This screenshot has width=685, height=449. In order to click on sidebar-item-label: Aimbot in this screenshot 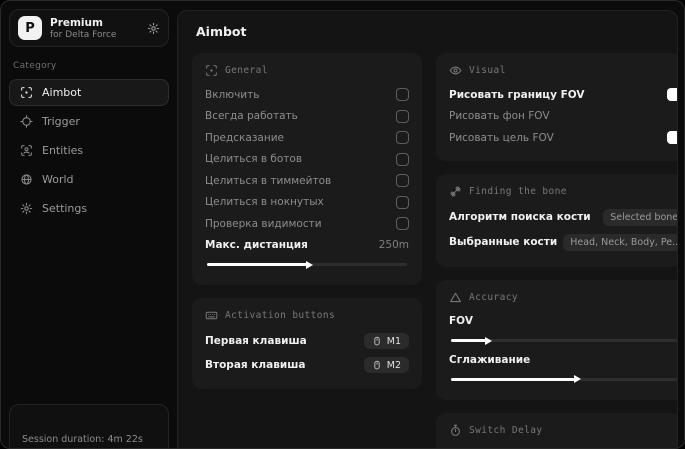, I will do `click(62, 92)`.